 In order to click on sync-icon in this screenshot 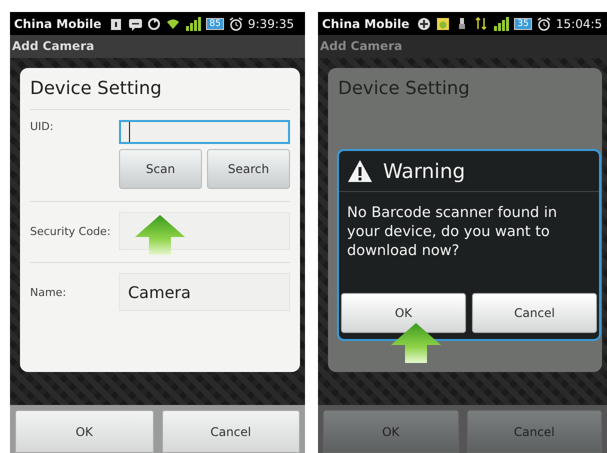, I will do `click(154, 23)`.